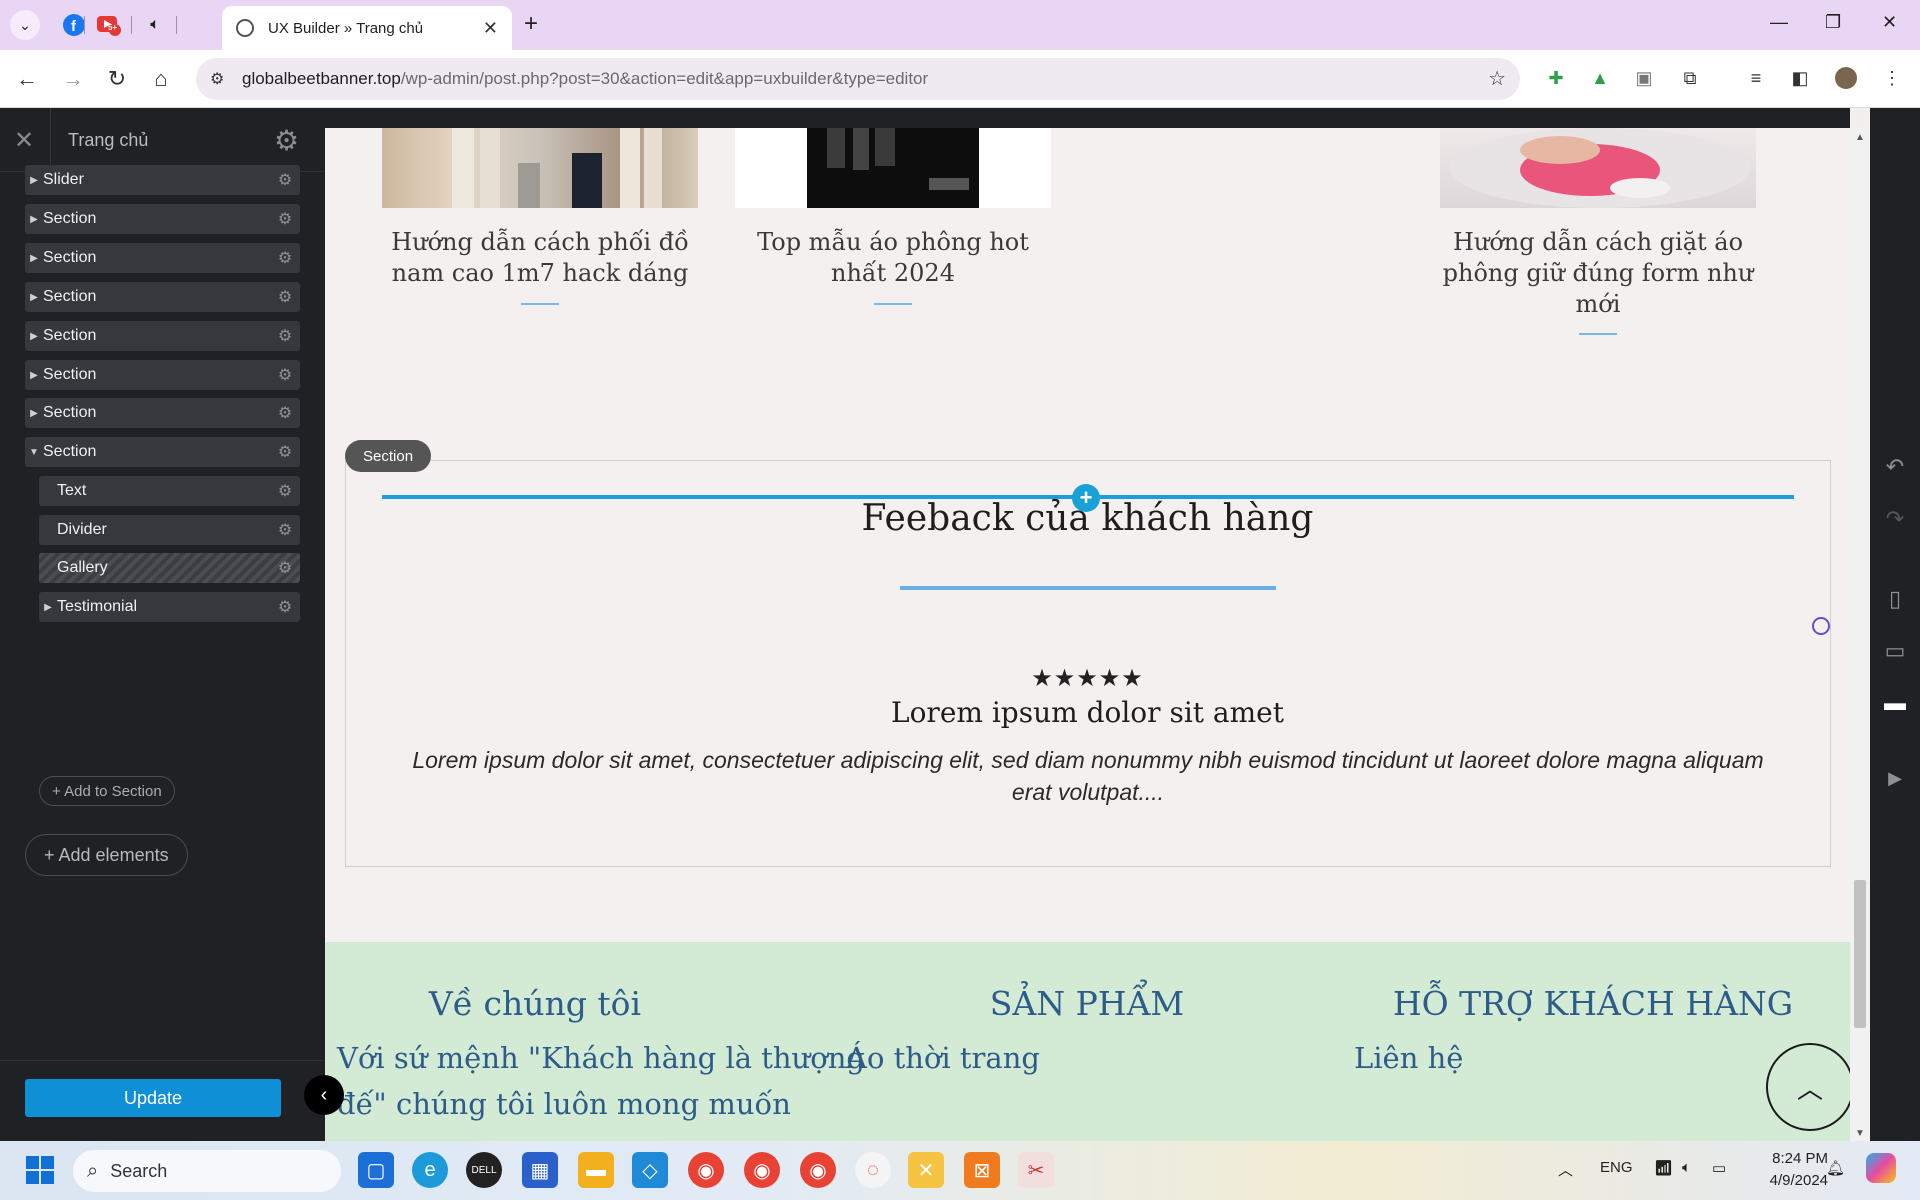 Image resolution: width=1920 pixels, height=1200 pixels. What do you see at coordinates (484, 1170) in the screenshot?
I see `dell-app-icon: DELL` at bounding box center [484, 1170].